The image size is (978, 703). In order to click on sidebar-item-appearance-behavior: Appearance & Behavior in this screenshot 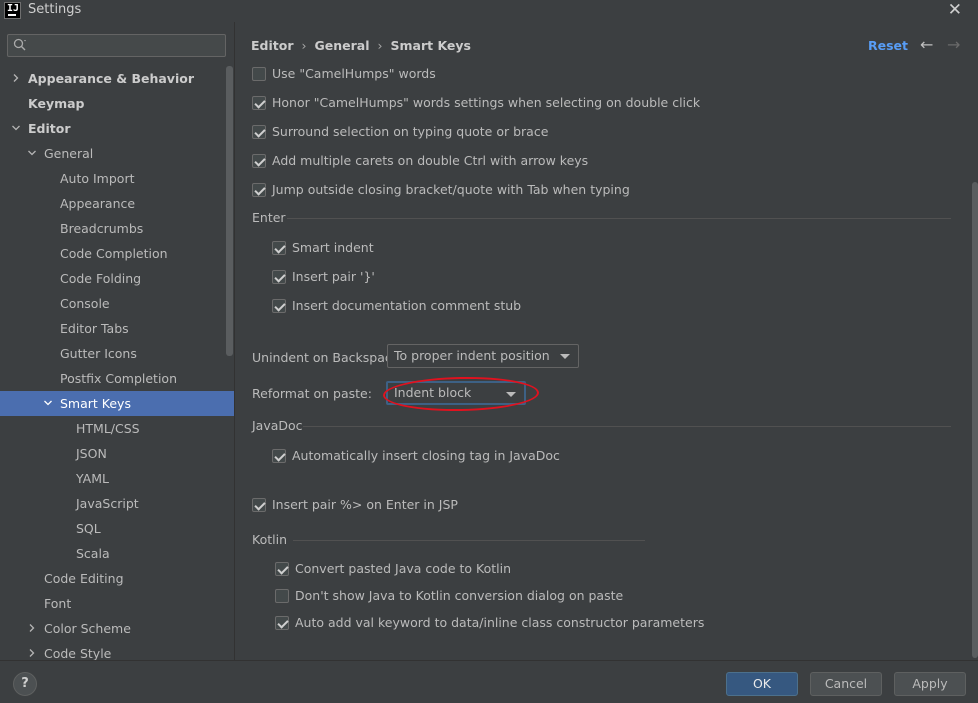, I will do `click(117, 78)`.